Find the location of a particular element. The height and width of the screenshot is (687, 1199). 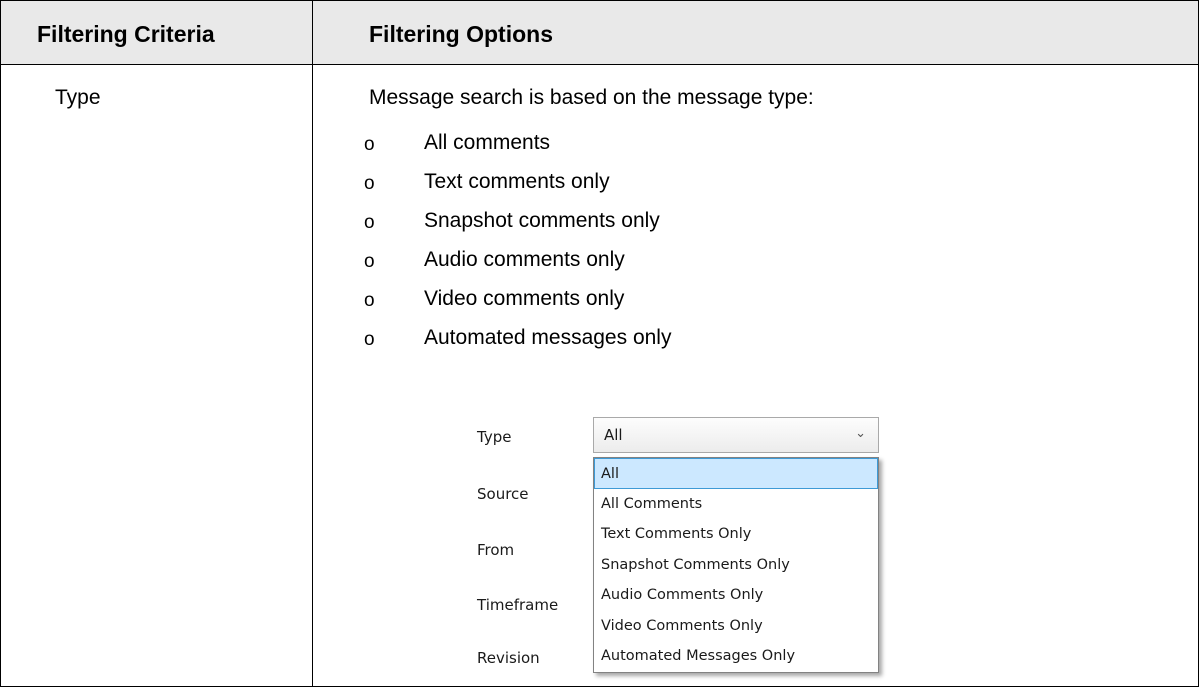

header-filtering-criteria: Filtering Criteria is located at coordinates (126, 34).